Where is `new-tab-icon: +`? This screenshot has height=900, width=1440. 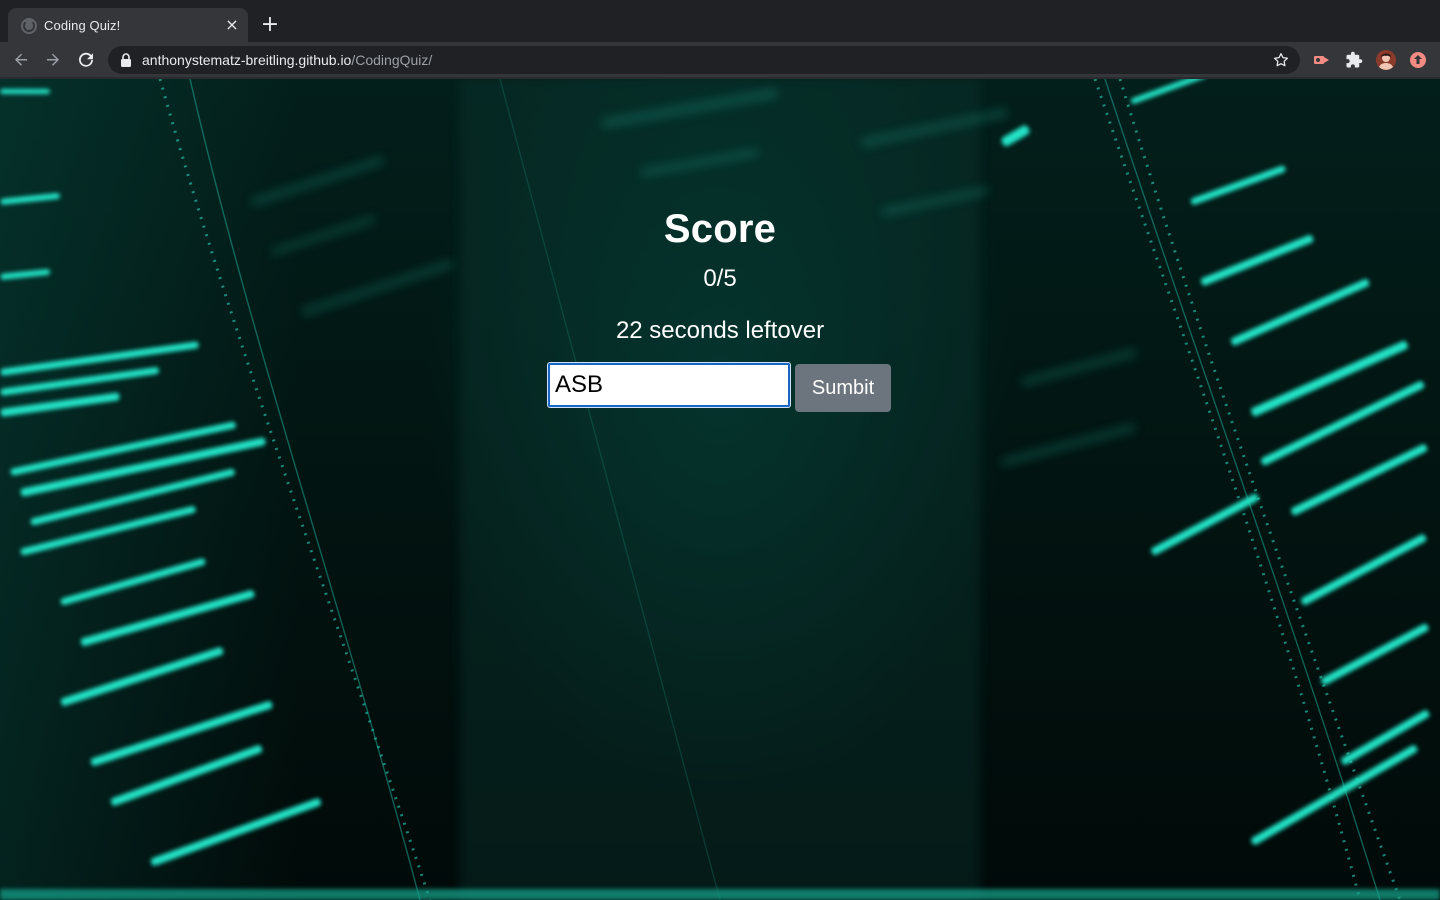
new-tab-icon: + is located at coordinates (270, 25).